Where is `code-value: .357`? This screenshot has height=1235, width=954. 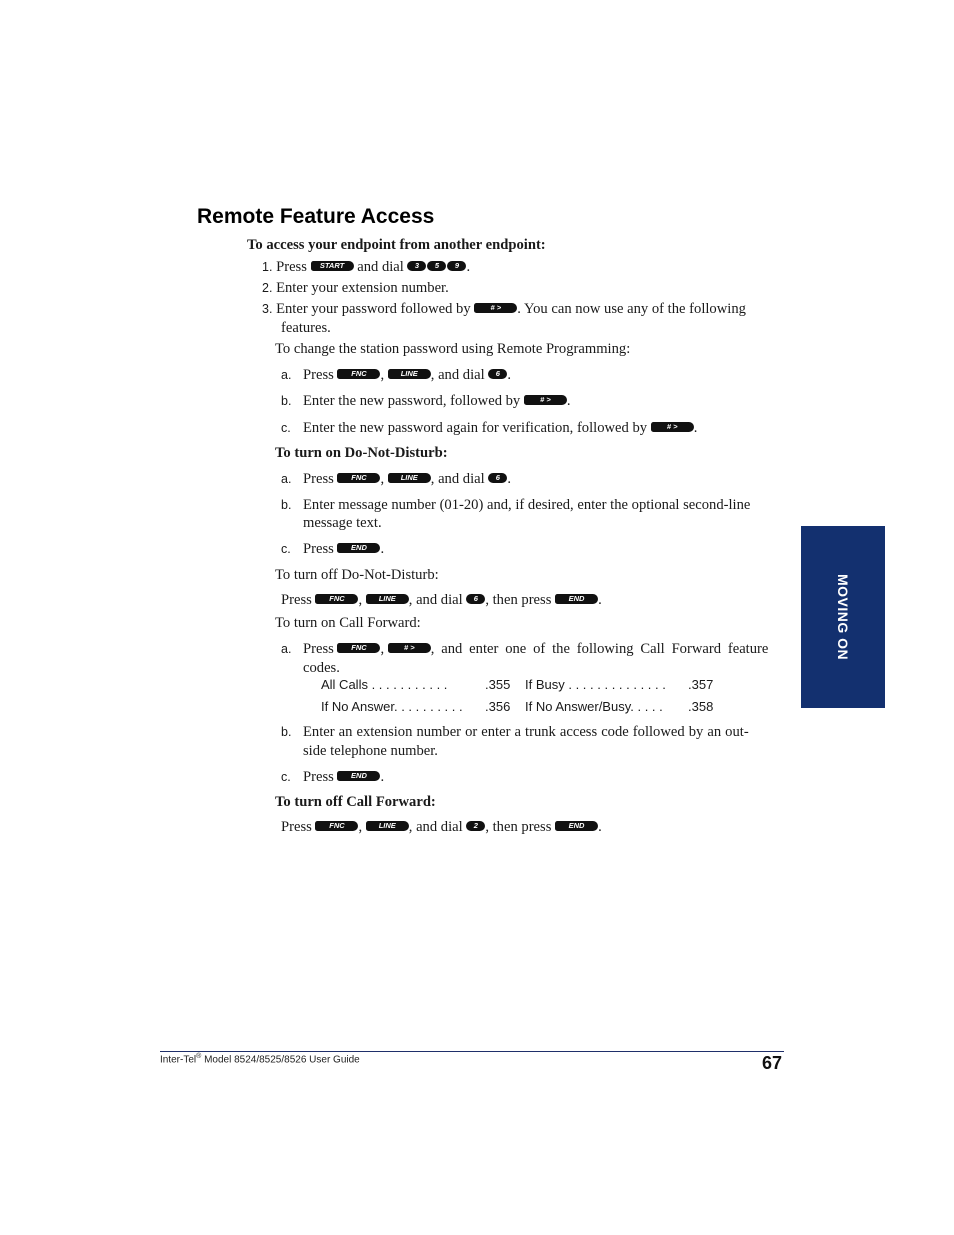
code-value: .357 is located at coordinates (701, 684).